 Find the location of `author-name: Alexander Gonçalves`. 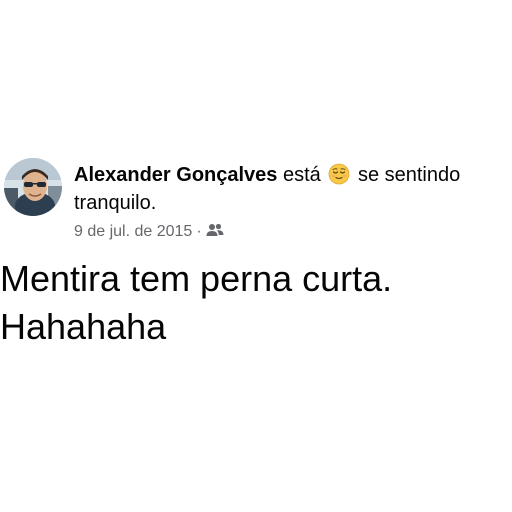

author-name: Alexander Gonçalves is located at coordinates (175, 175).